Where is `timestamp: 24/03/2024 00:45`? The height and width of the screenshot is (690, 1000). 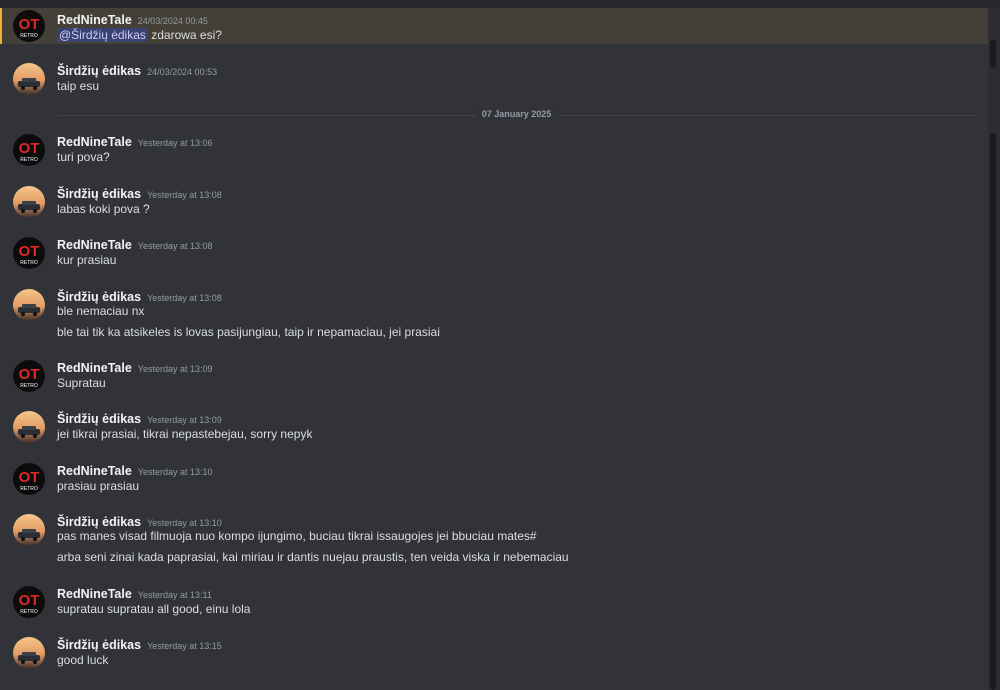
timestamp: 24/03/2024 00:45 is located at coordinates (173, 21).